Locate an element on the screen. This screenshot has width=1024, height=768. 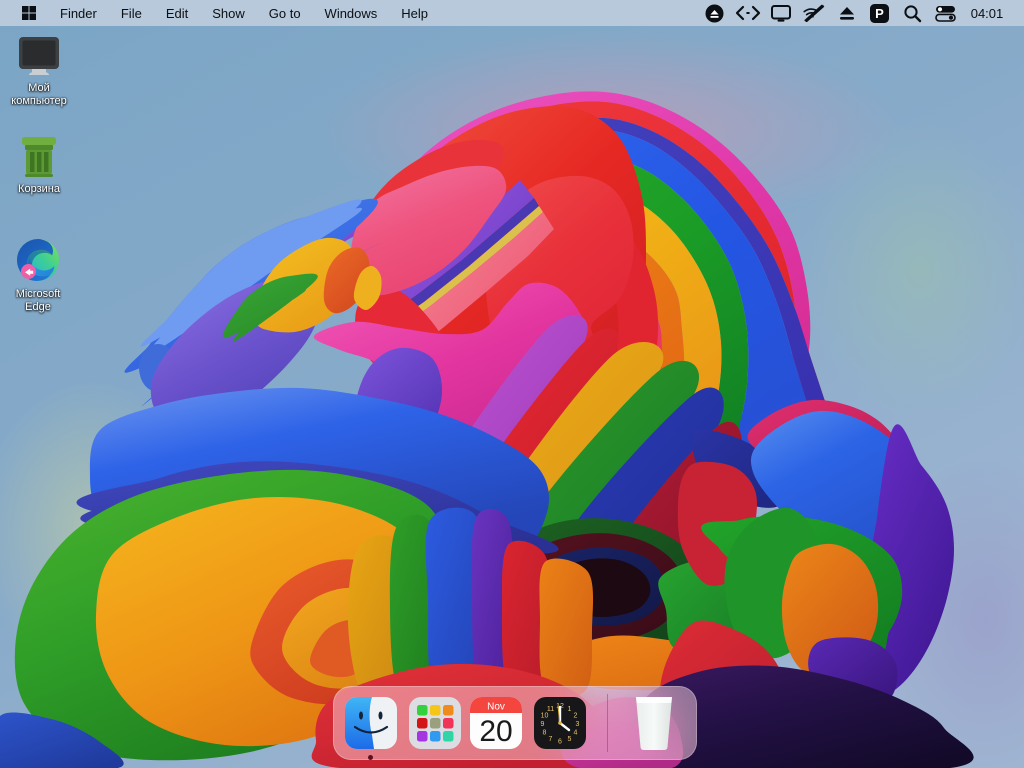
svg-text: 5 is located at coordinates (570, 739).